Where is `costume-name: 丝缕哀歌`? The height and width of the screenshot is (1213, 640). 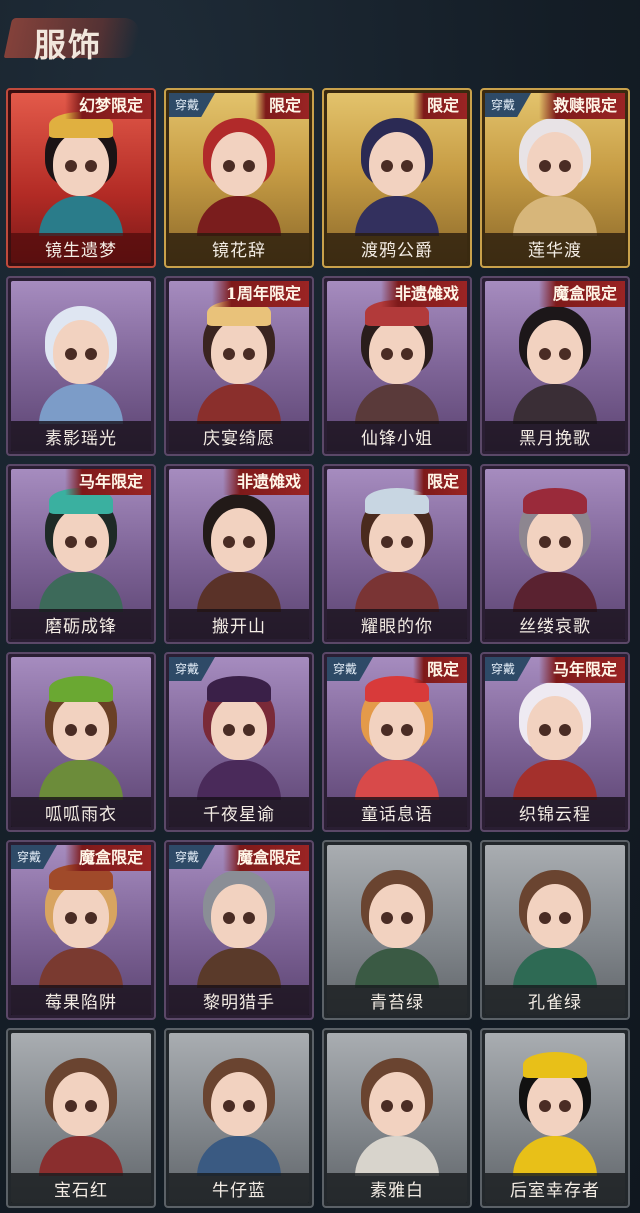
costume-name: 丝缕哀歌 is located at coordinates (555, 627).